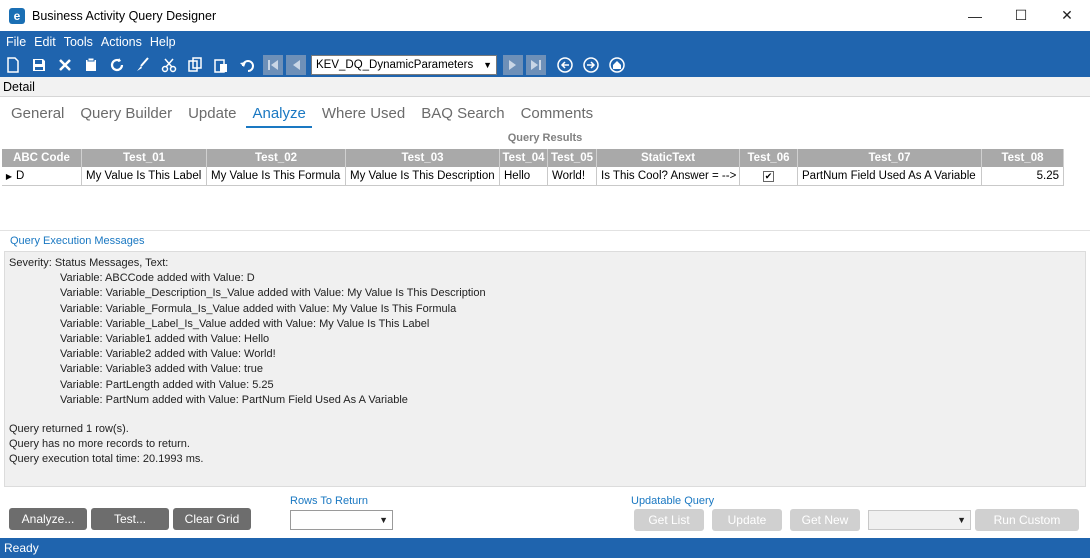 The height and width of the screenshot is (558, 1090). Describe the element at coordinates (545, 87) in the screenshot. I see `detail-bar: Detail` at that location.